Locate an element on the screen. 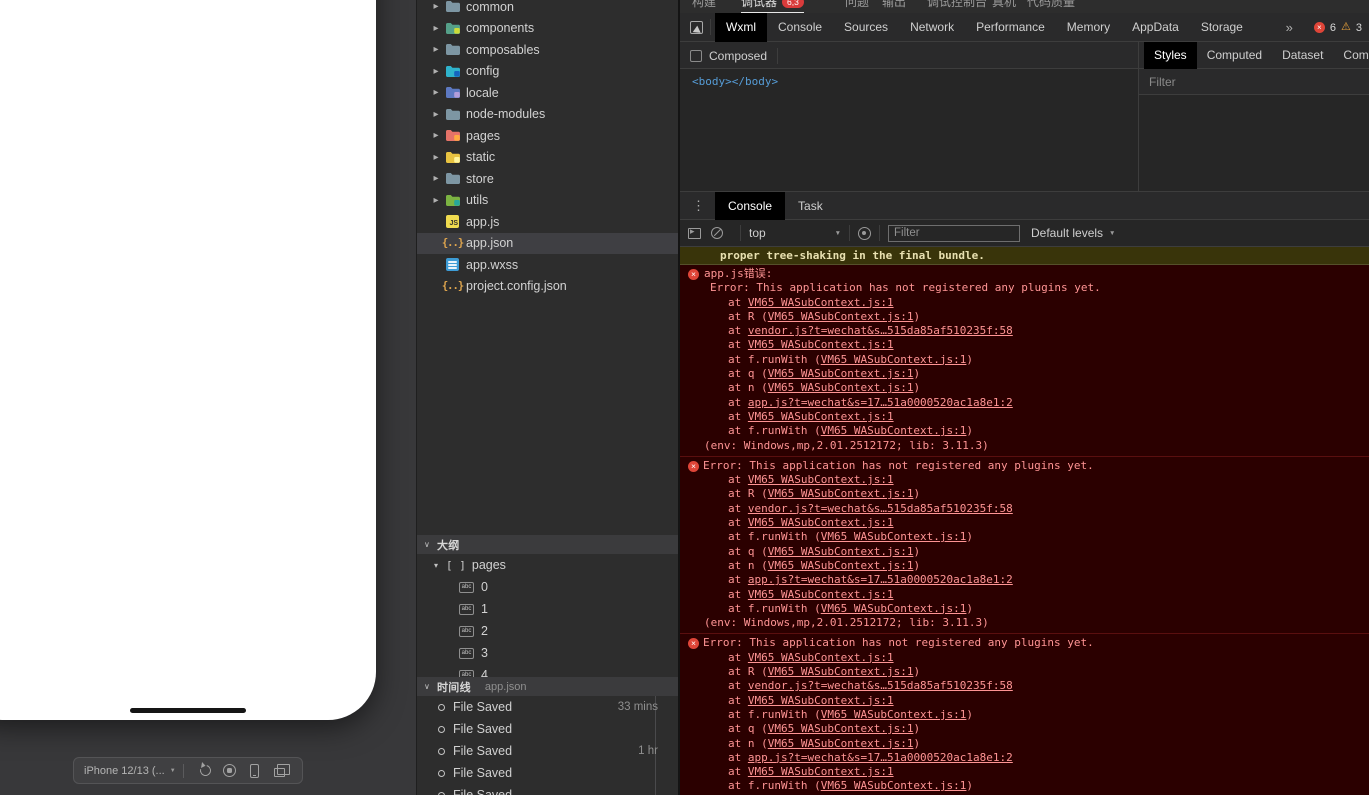 The height and width of the screenshot is (795, 1369). tab-network: Network is located at coordinates (932, 27).